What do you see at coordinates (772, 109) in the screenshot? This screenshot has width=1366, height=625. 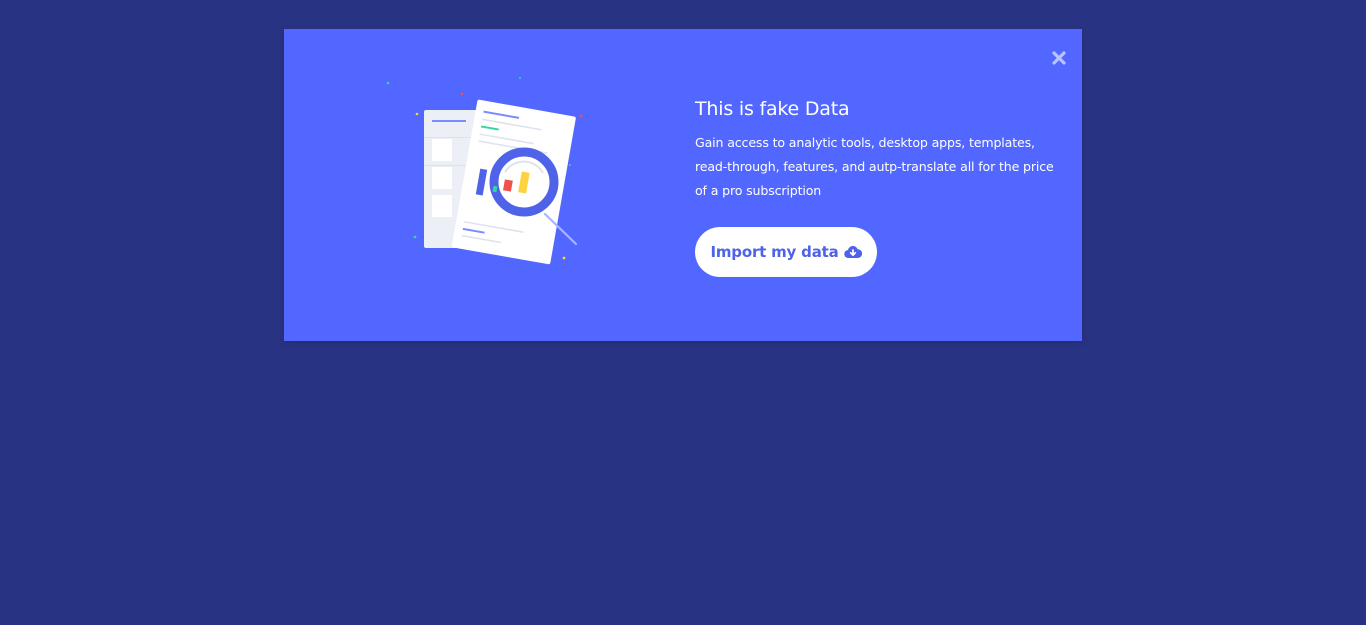 I see `modal-title: This is fake Data` at bounding box center [772, 109].